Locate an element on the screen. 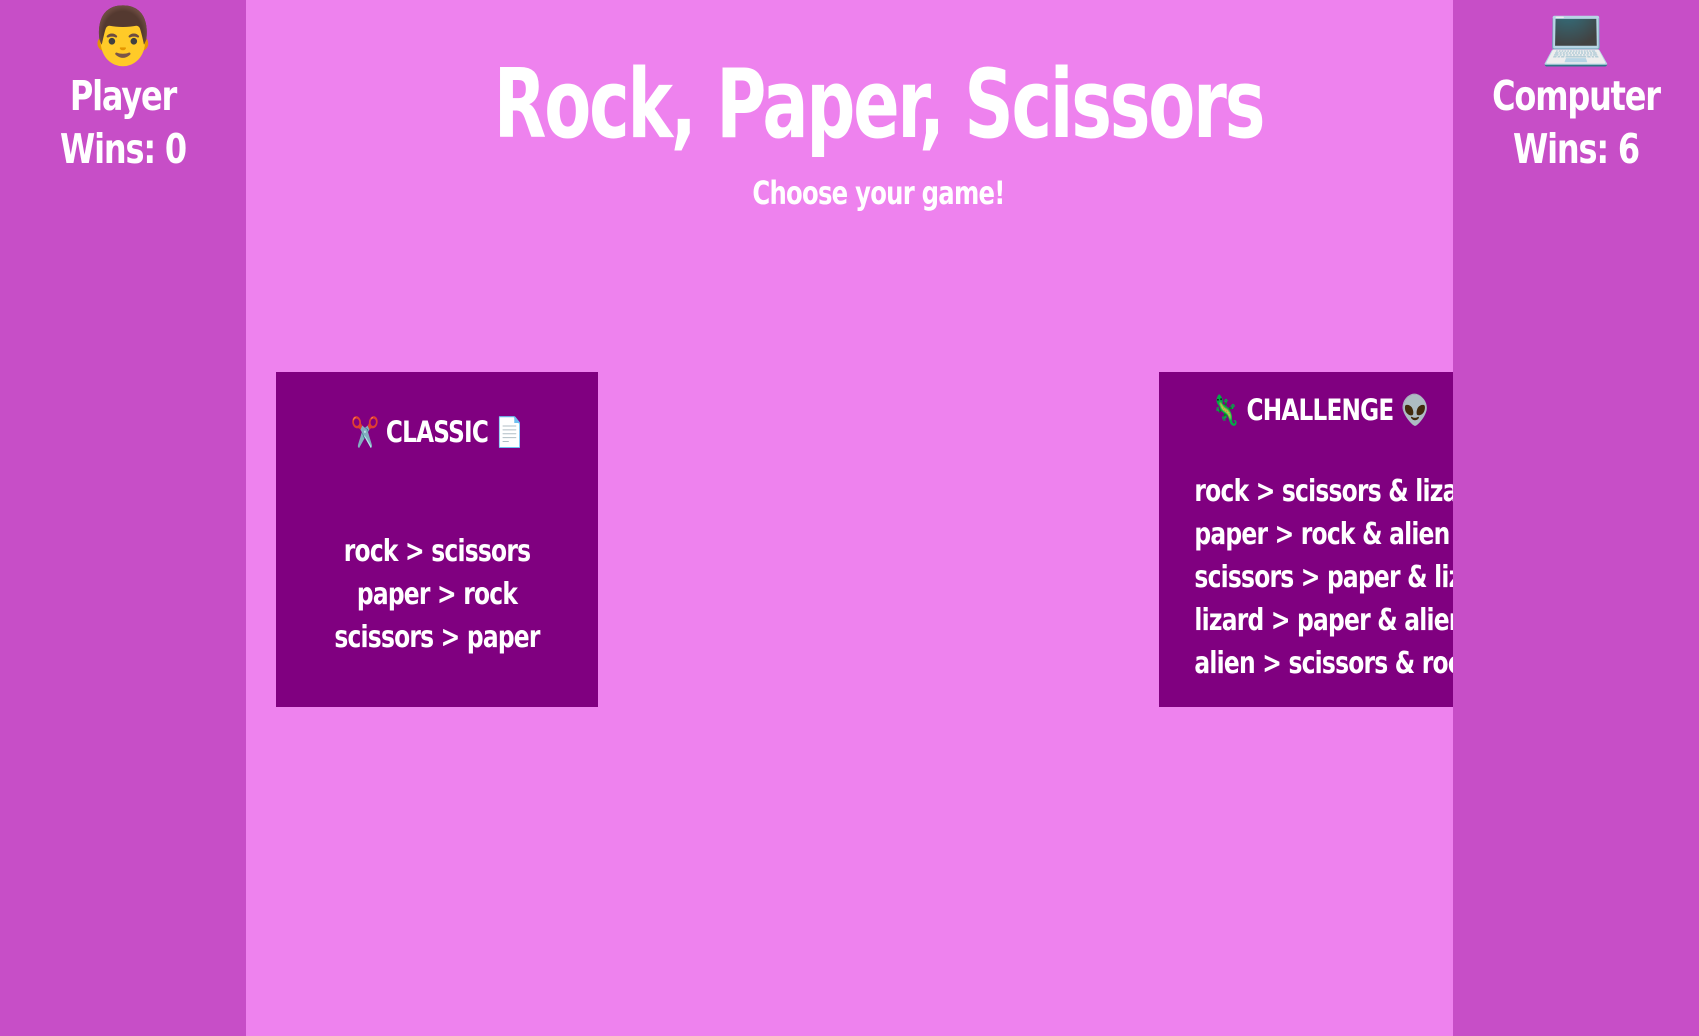  player-name: Player is located at coordinates (123, 96).